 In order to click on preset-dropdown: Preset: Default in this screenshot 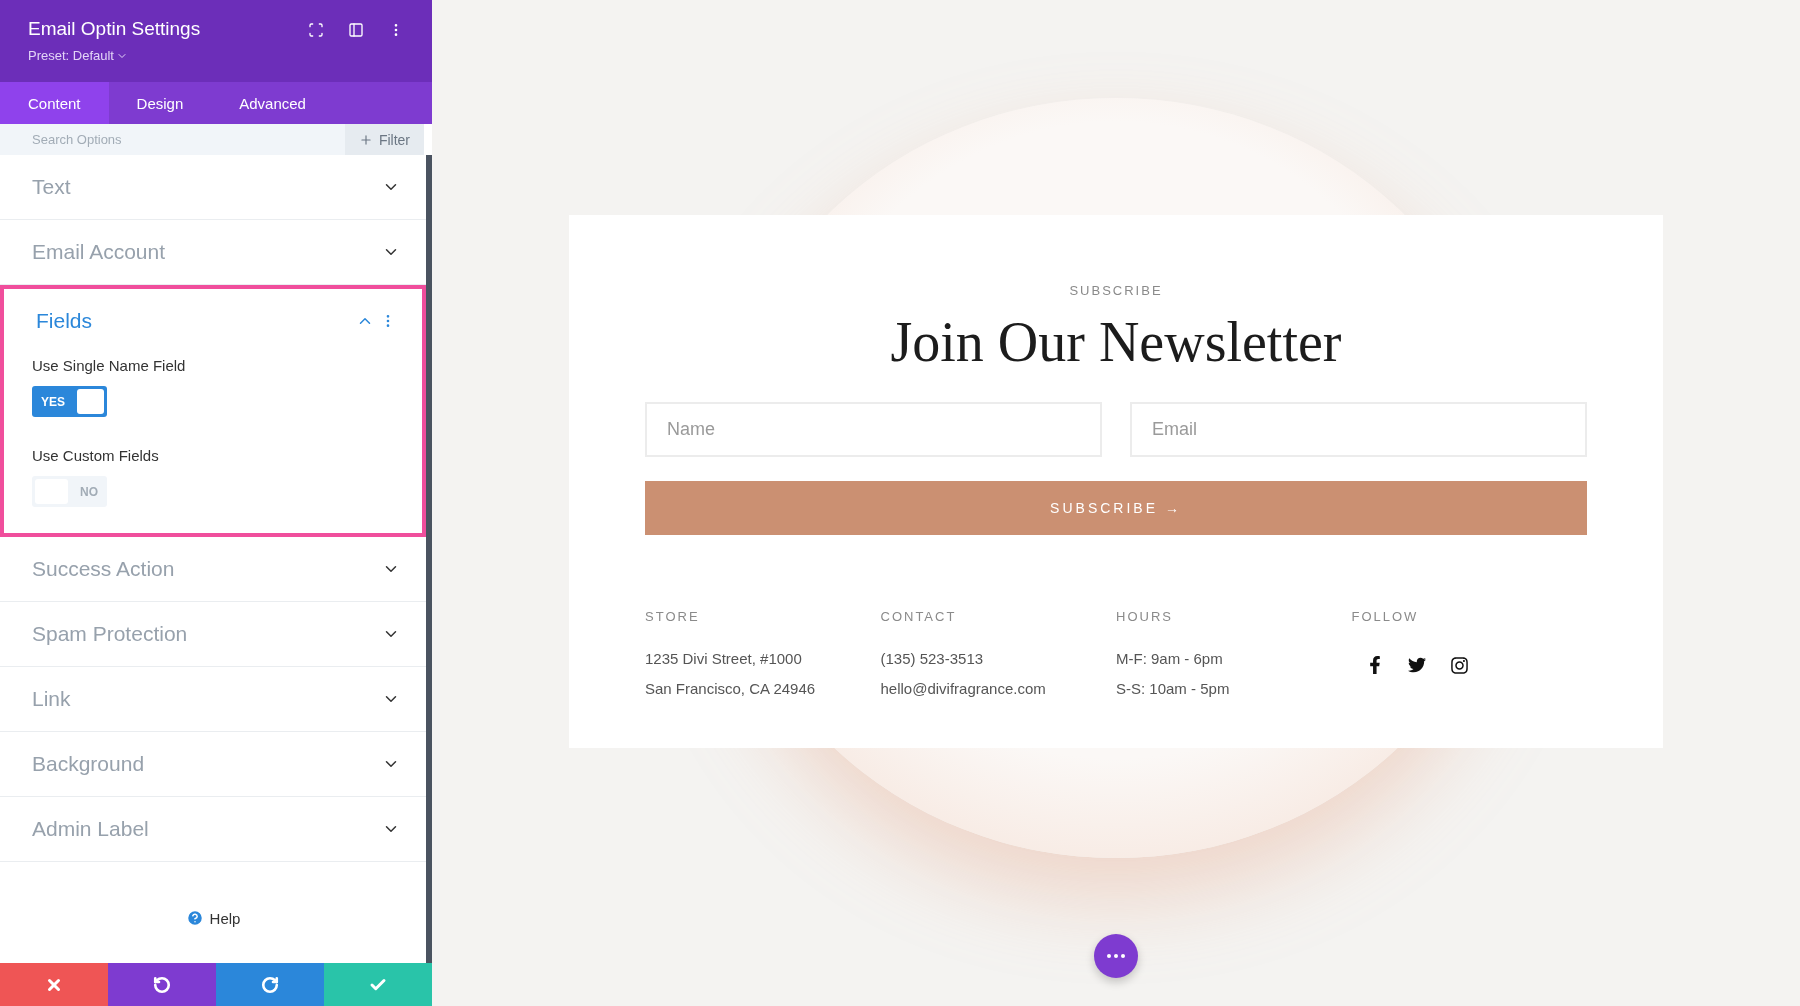, I will do `click(114, 55)`.